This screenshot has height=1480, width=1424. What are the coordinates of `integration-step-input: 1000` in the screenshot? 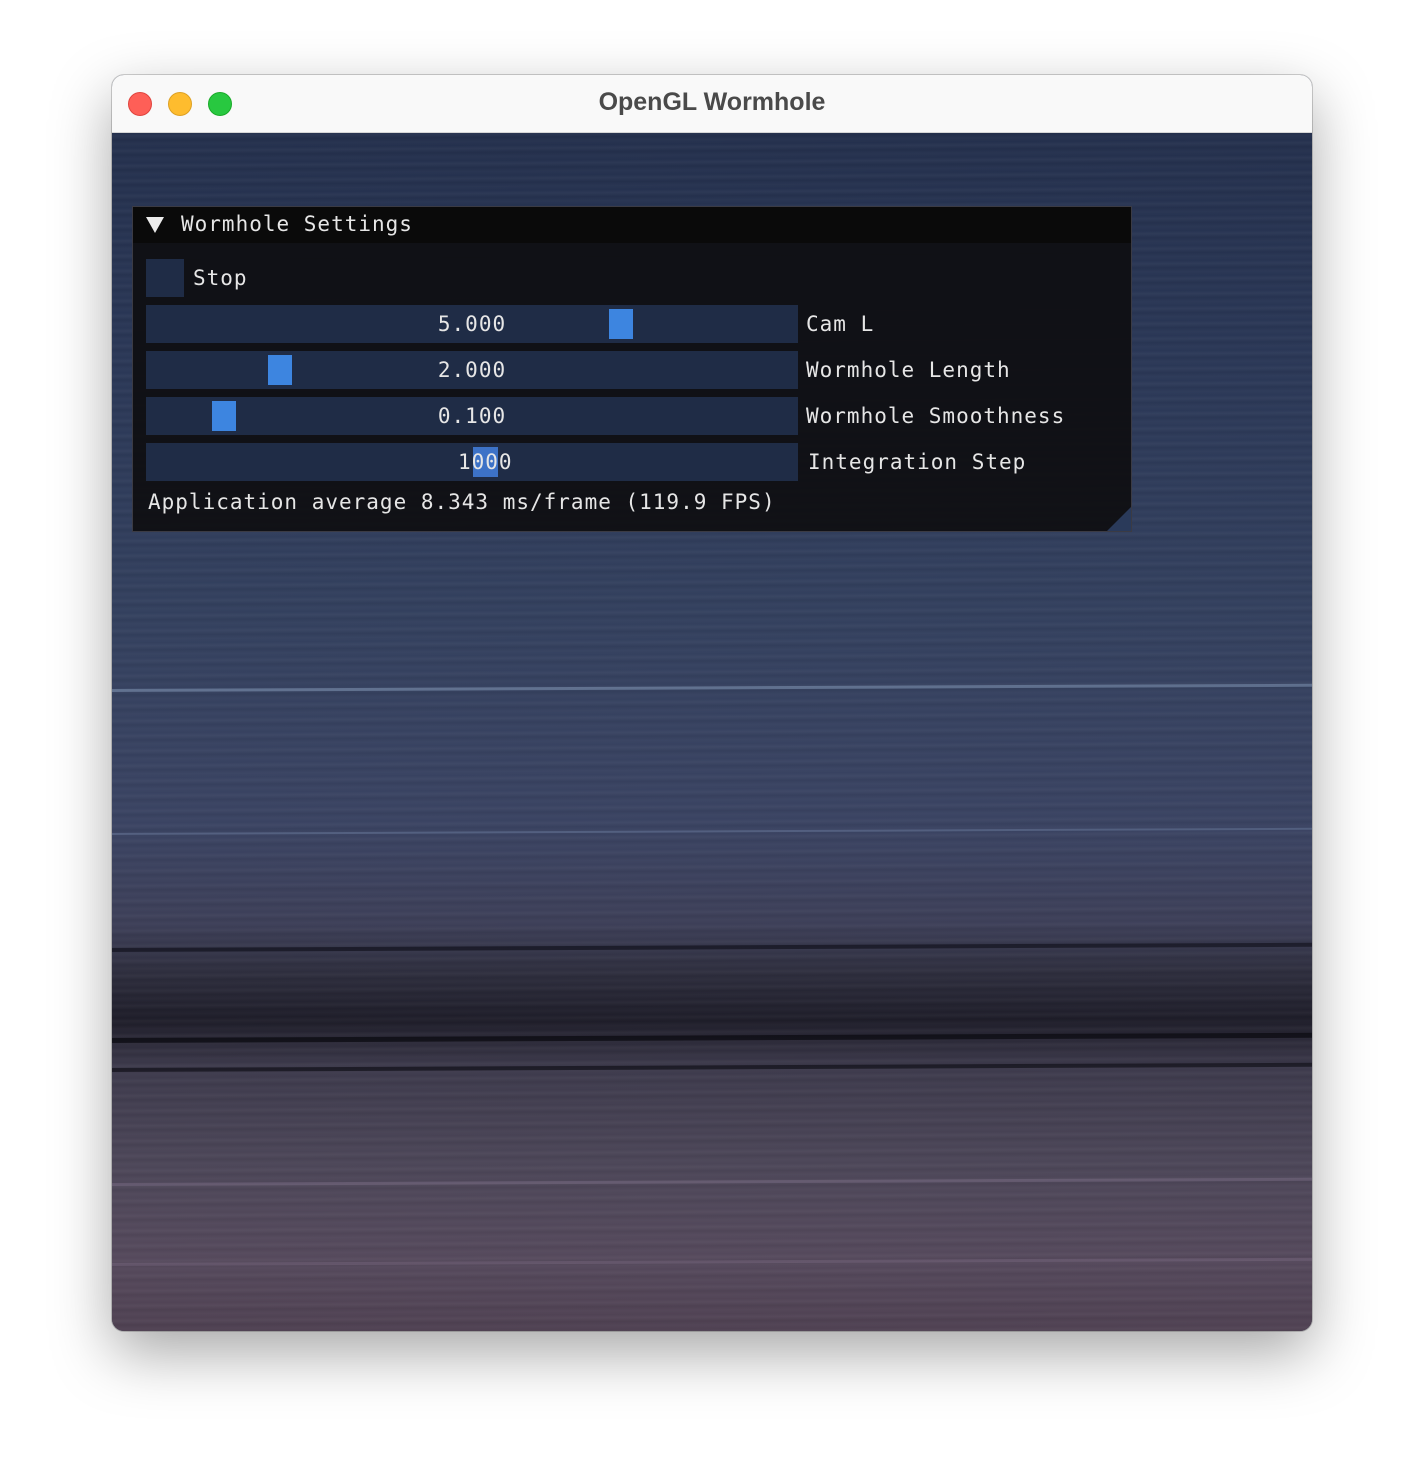 It's located at (472, 462).